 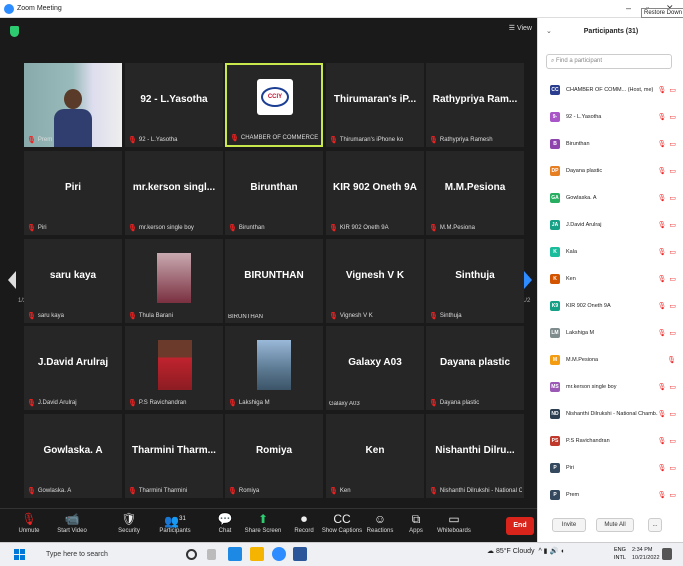 I want to click on toolbar-start-video-button: 📹 Start Video, so click(x=72, y=522).